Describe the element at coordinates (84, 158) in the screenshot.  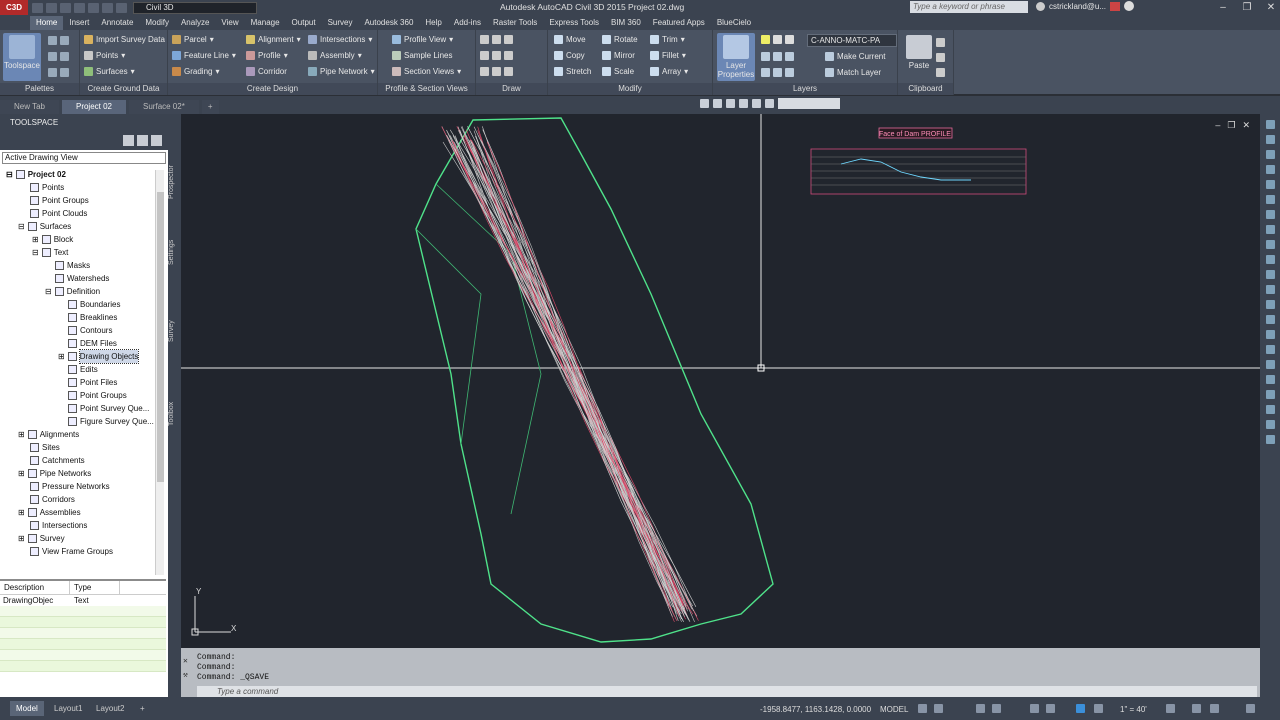
I see `active-drawing-view-select: Active Drawing View` at that location.